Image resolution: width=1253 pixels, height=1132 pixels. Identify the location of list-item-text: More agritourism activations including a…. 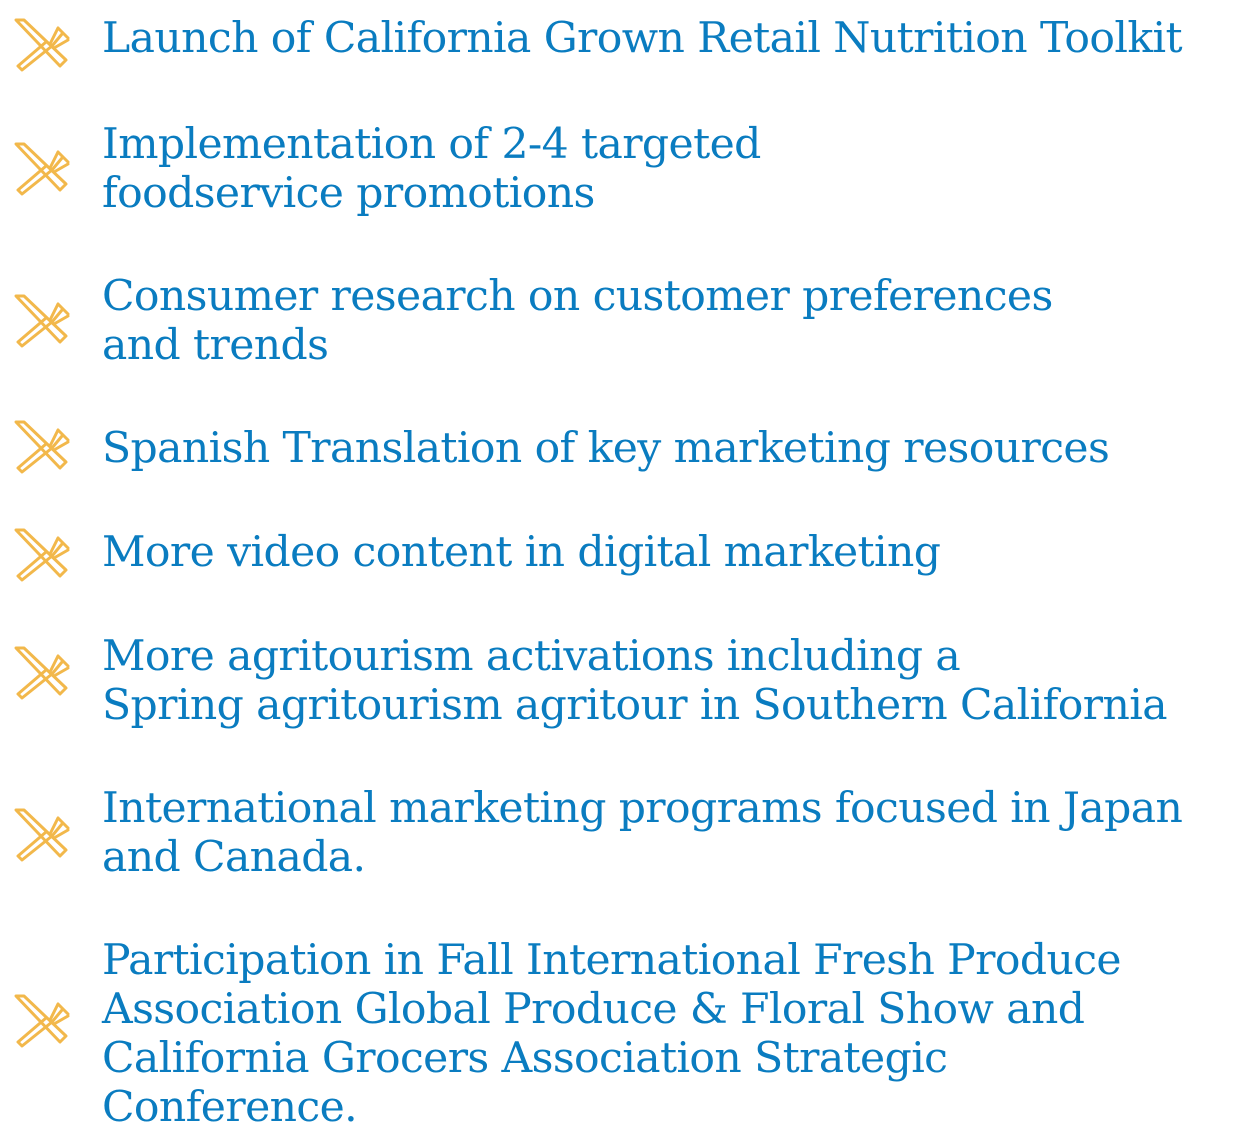
(635, 681).